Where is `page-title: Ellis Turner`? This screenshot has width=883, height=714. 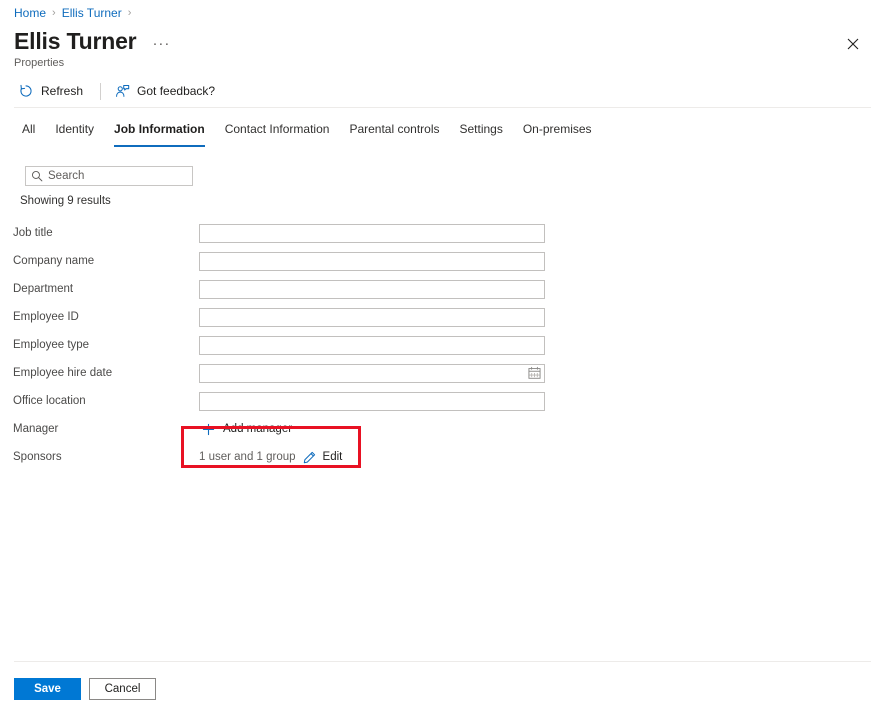 page-title: Ellis Turner is located at coordinates (75, 41).